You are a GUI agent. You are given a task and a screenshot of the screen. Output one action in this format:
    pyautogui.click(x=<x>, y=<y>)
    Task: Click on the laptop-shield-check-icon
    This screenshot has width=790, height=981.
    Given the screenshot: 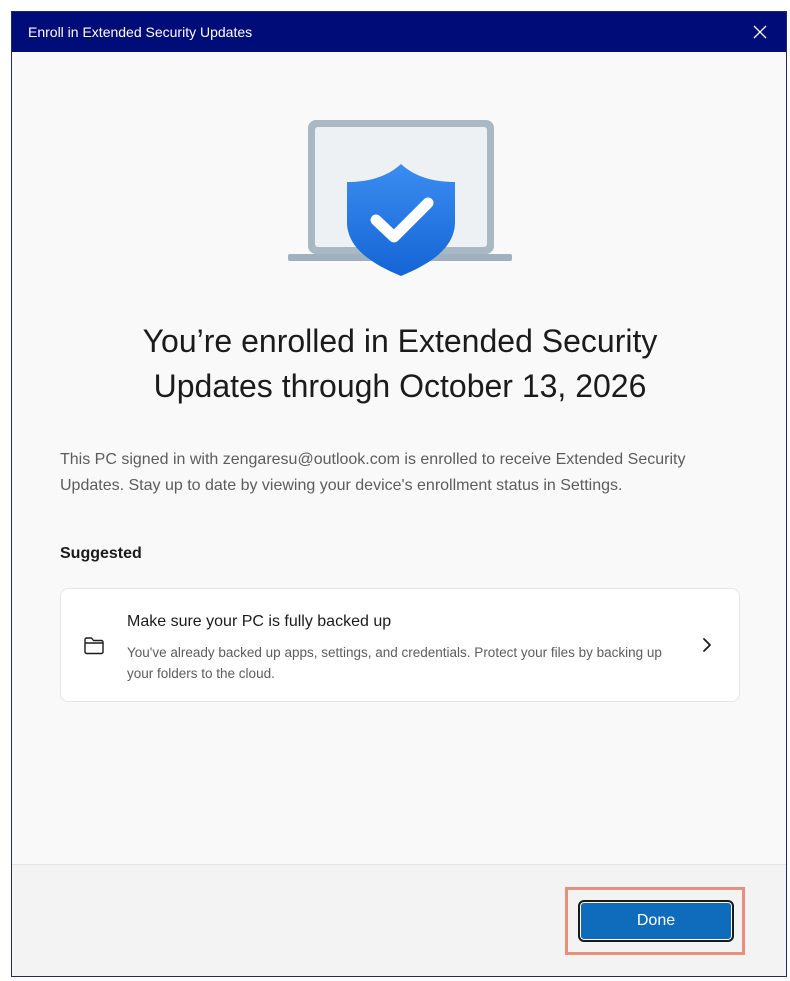 What is the action you would take?
    pyautogui.click(x=402, y=202)
    